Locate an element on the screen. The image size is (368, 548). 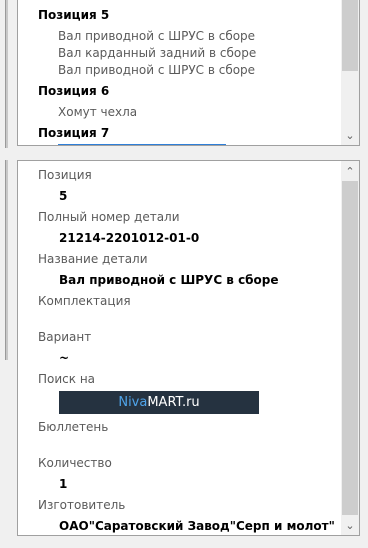
variant-value: ~ is located at coordinates (64, 358).